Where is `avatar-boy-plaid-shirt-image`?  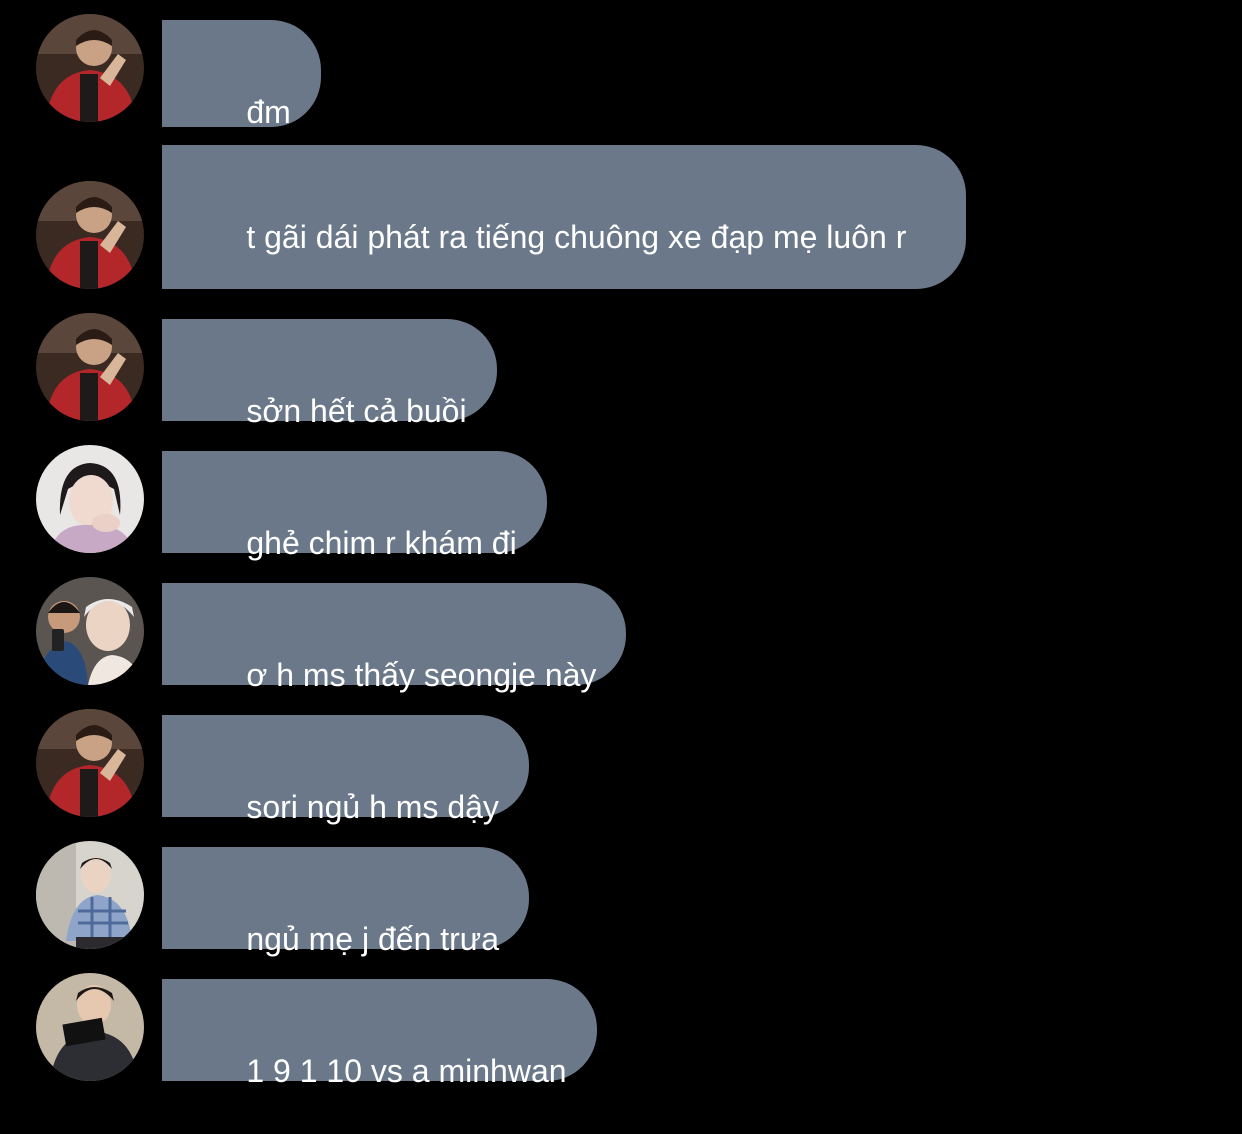 avatar-boy-plaid-shirt-image is located at coordinates (90, 895).